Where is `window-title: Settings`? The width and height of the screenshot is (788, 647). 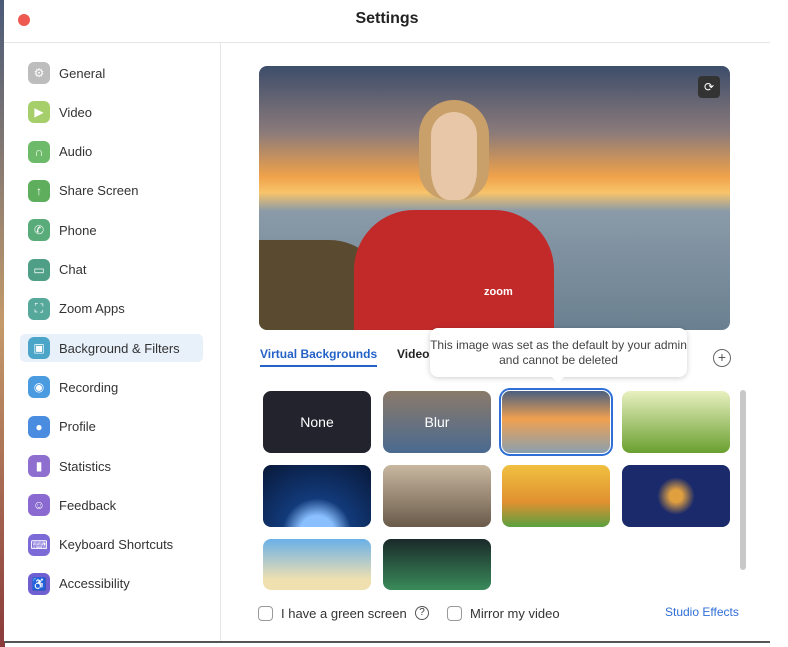 window-title: Settings is located at coordinates (387, 18).